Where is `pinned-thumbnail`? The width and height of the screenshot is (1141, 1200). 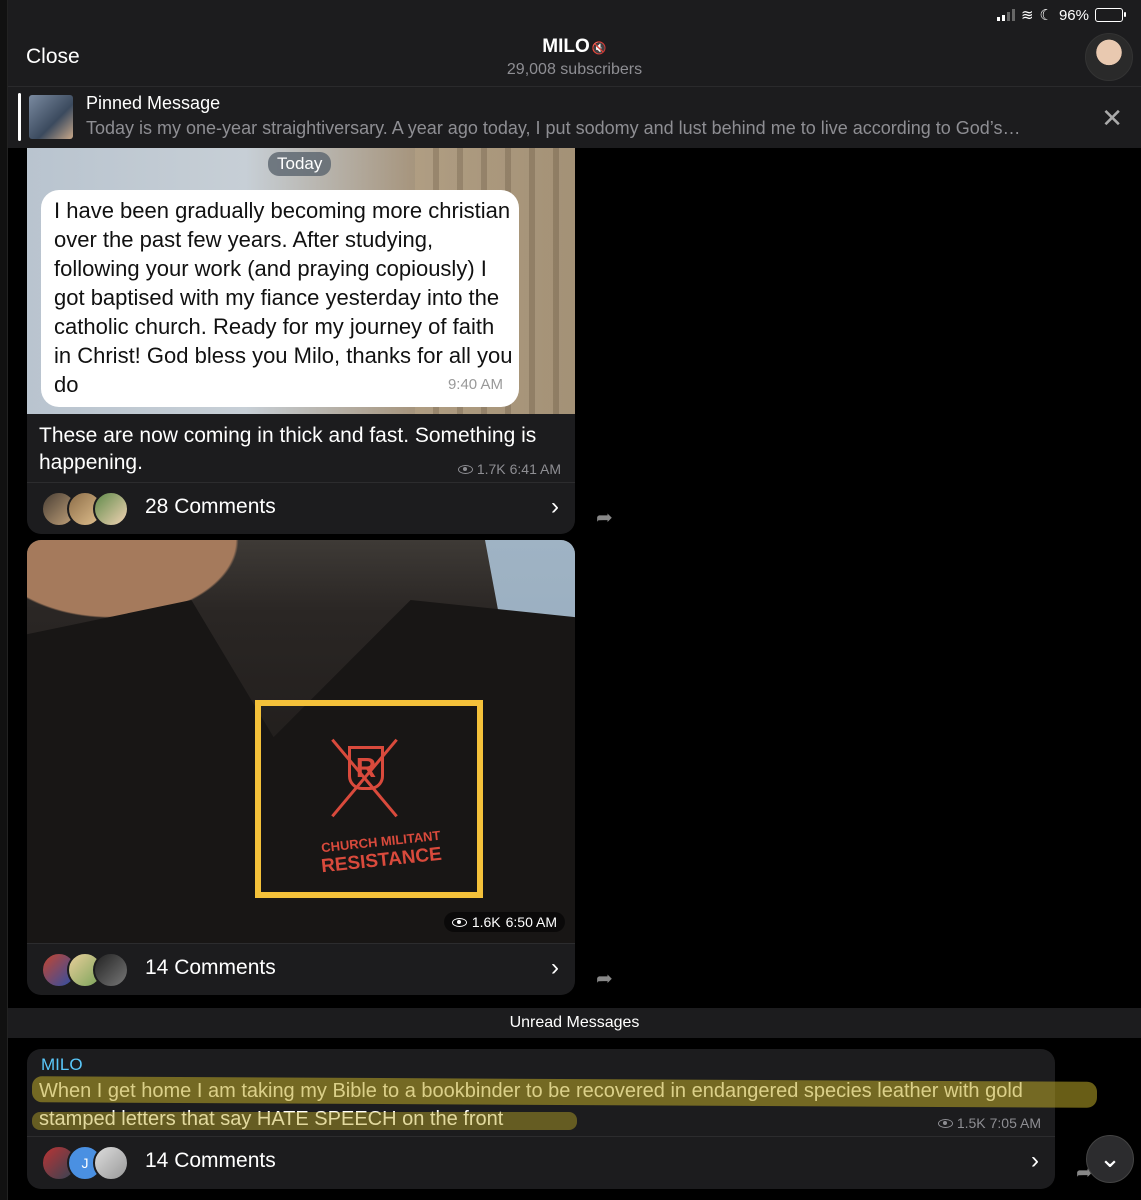
pinned-thumbnail is located at coordinates (51, 117).